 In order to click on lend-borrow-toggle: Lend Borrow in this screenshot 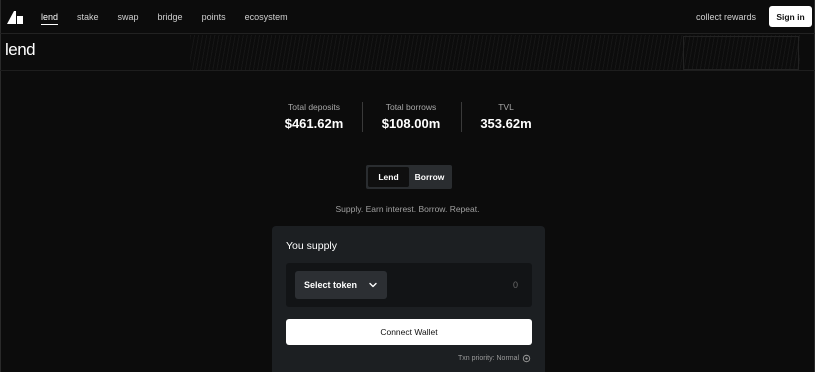, I will do `click(409, 177)`.